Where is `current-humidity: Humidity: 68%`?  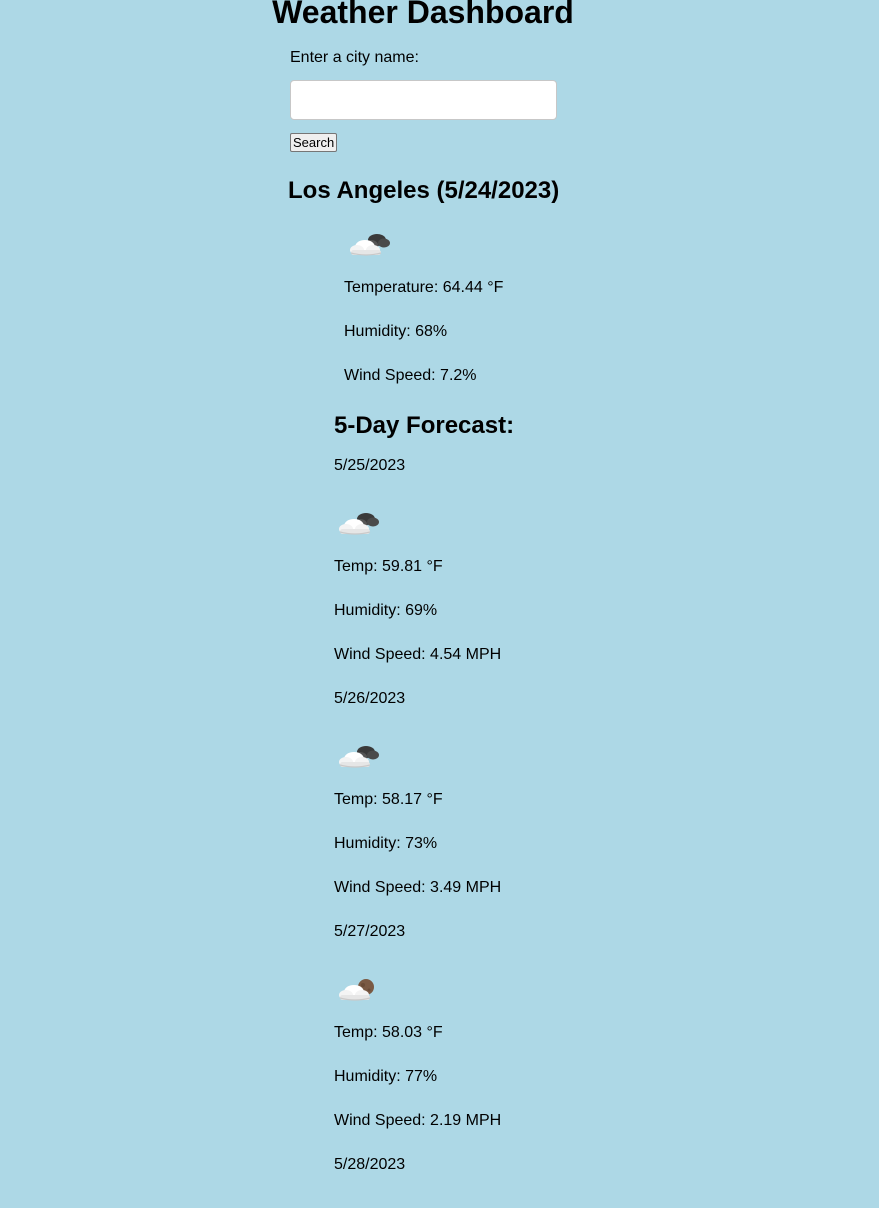 current-humidity: Humidity: 68% is located at coordinates (396, 331).